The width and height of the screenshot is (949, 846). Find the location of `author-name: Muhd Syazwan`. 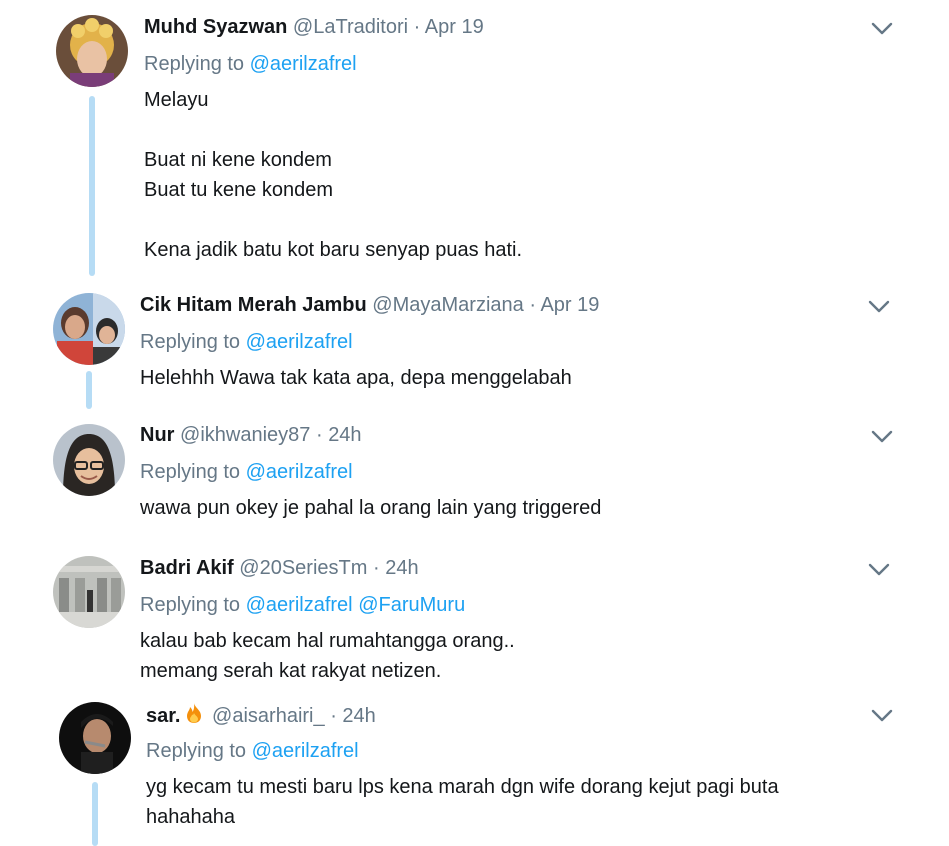

author-name: Muhd Syazwan is located at coordinates (215, 27).